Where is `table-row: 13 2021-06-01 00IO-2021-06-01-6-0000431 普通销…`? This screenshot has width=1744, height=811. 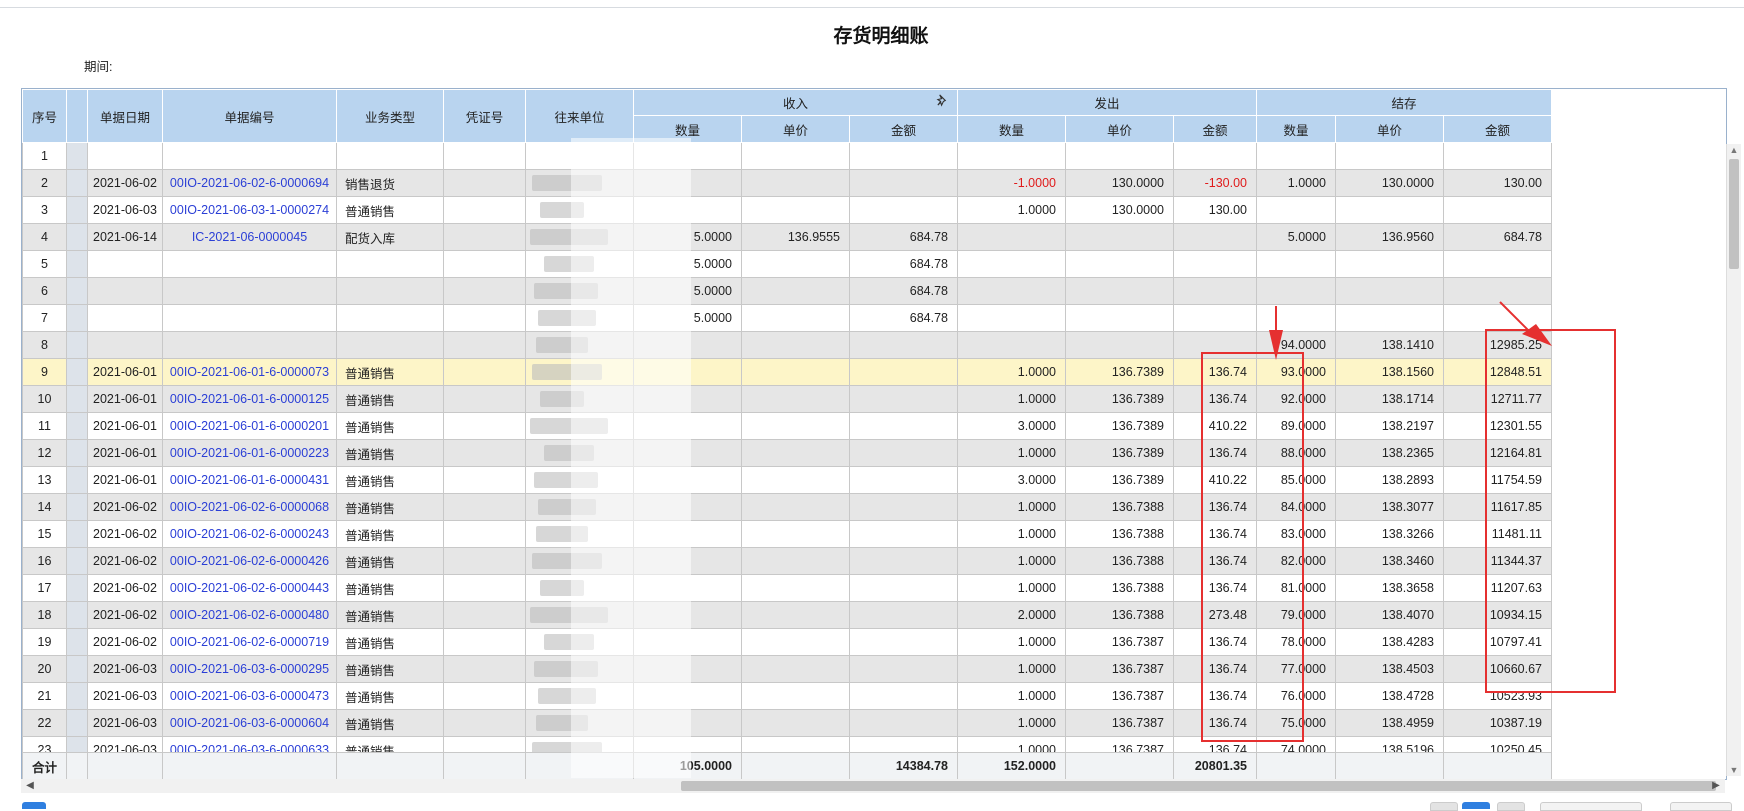 table-row: 13 2021-06-01 00IO-2021-06-01-6-0000431 普通销… is located at coordinates (787, 480).